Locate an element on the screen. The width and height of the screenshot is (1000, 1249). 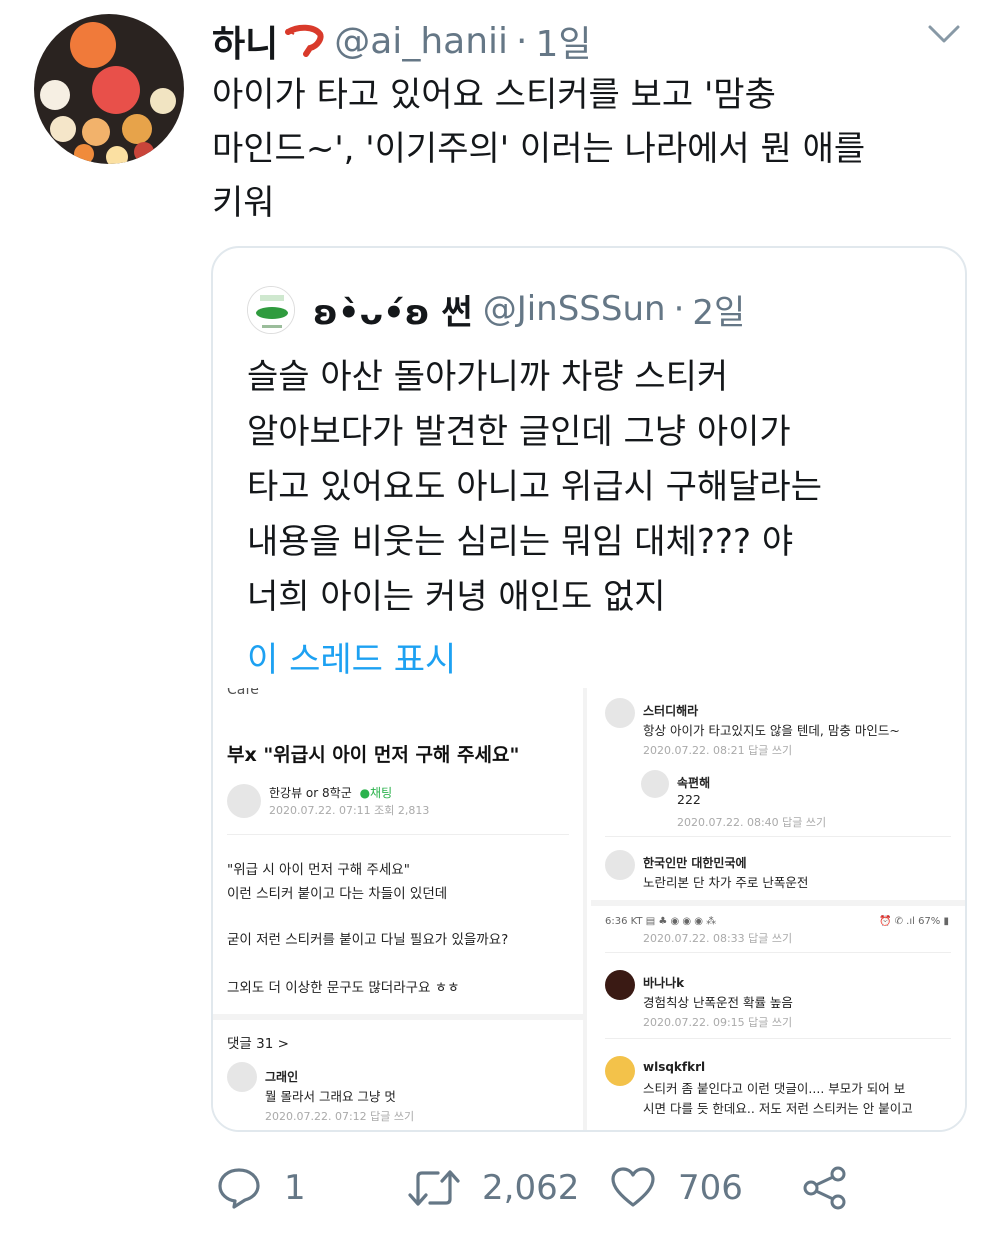
cafe-body-line: 이런 스티커 붙이고 다는 차들이 있던데 is located at coordinates (337, 894).